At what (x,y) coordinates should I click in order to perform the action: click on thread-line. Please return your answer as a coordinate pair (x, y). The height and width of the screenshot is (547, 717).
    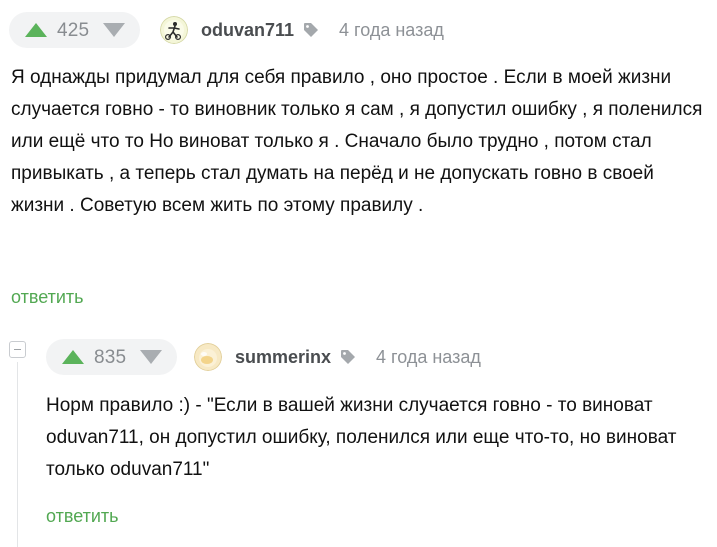
    Looking at the image, I should click on (17, 454).